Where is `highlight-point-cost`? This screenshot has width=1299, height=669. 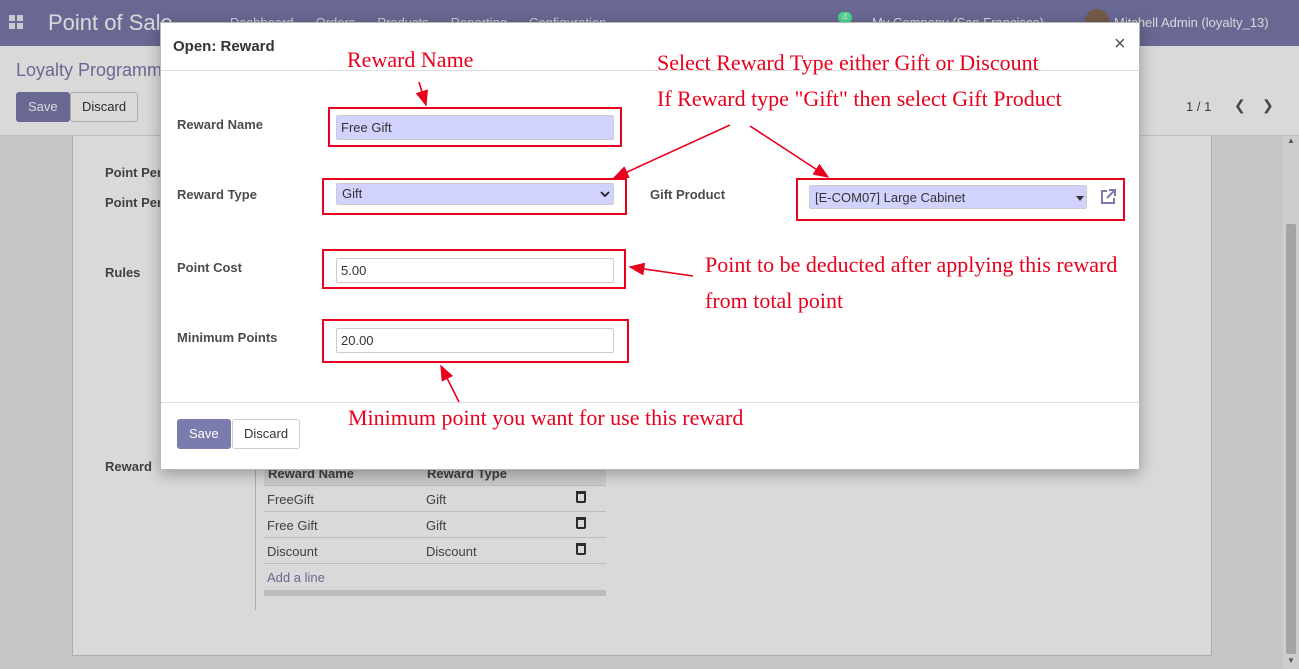
highlight-point-cost is located at coordinates (474, 269).